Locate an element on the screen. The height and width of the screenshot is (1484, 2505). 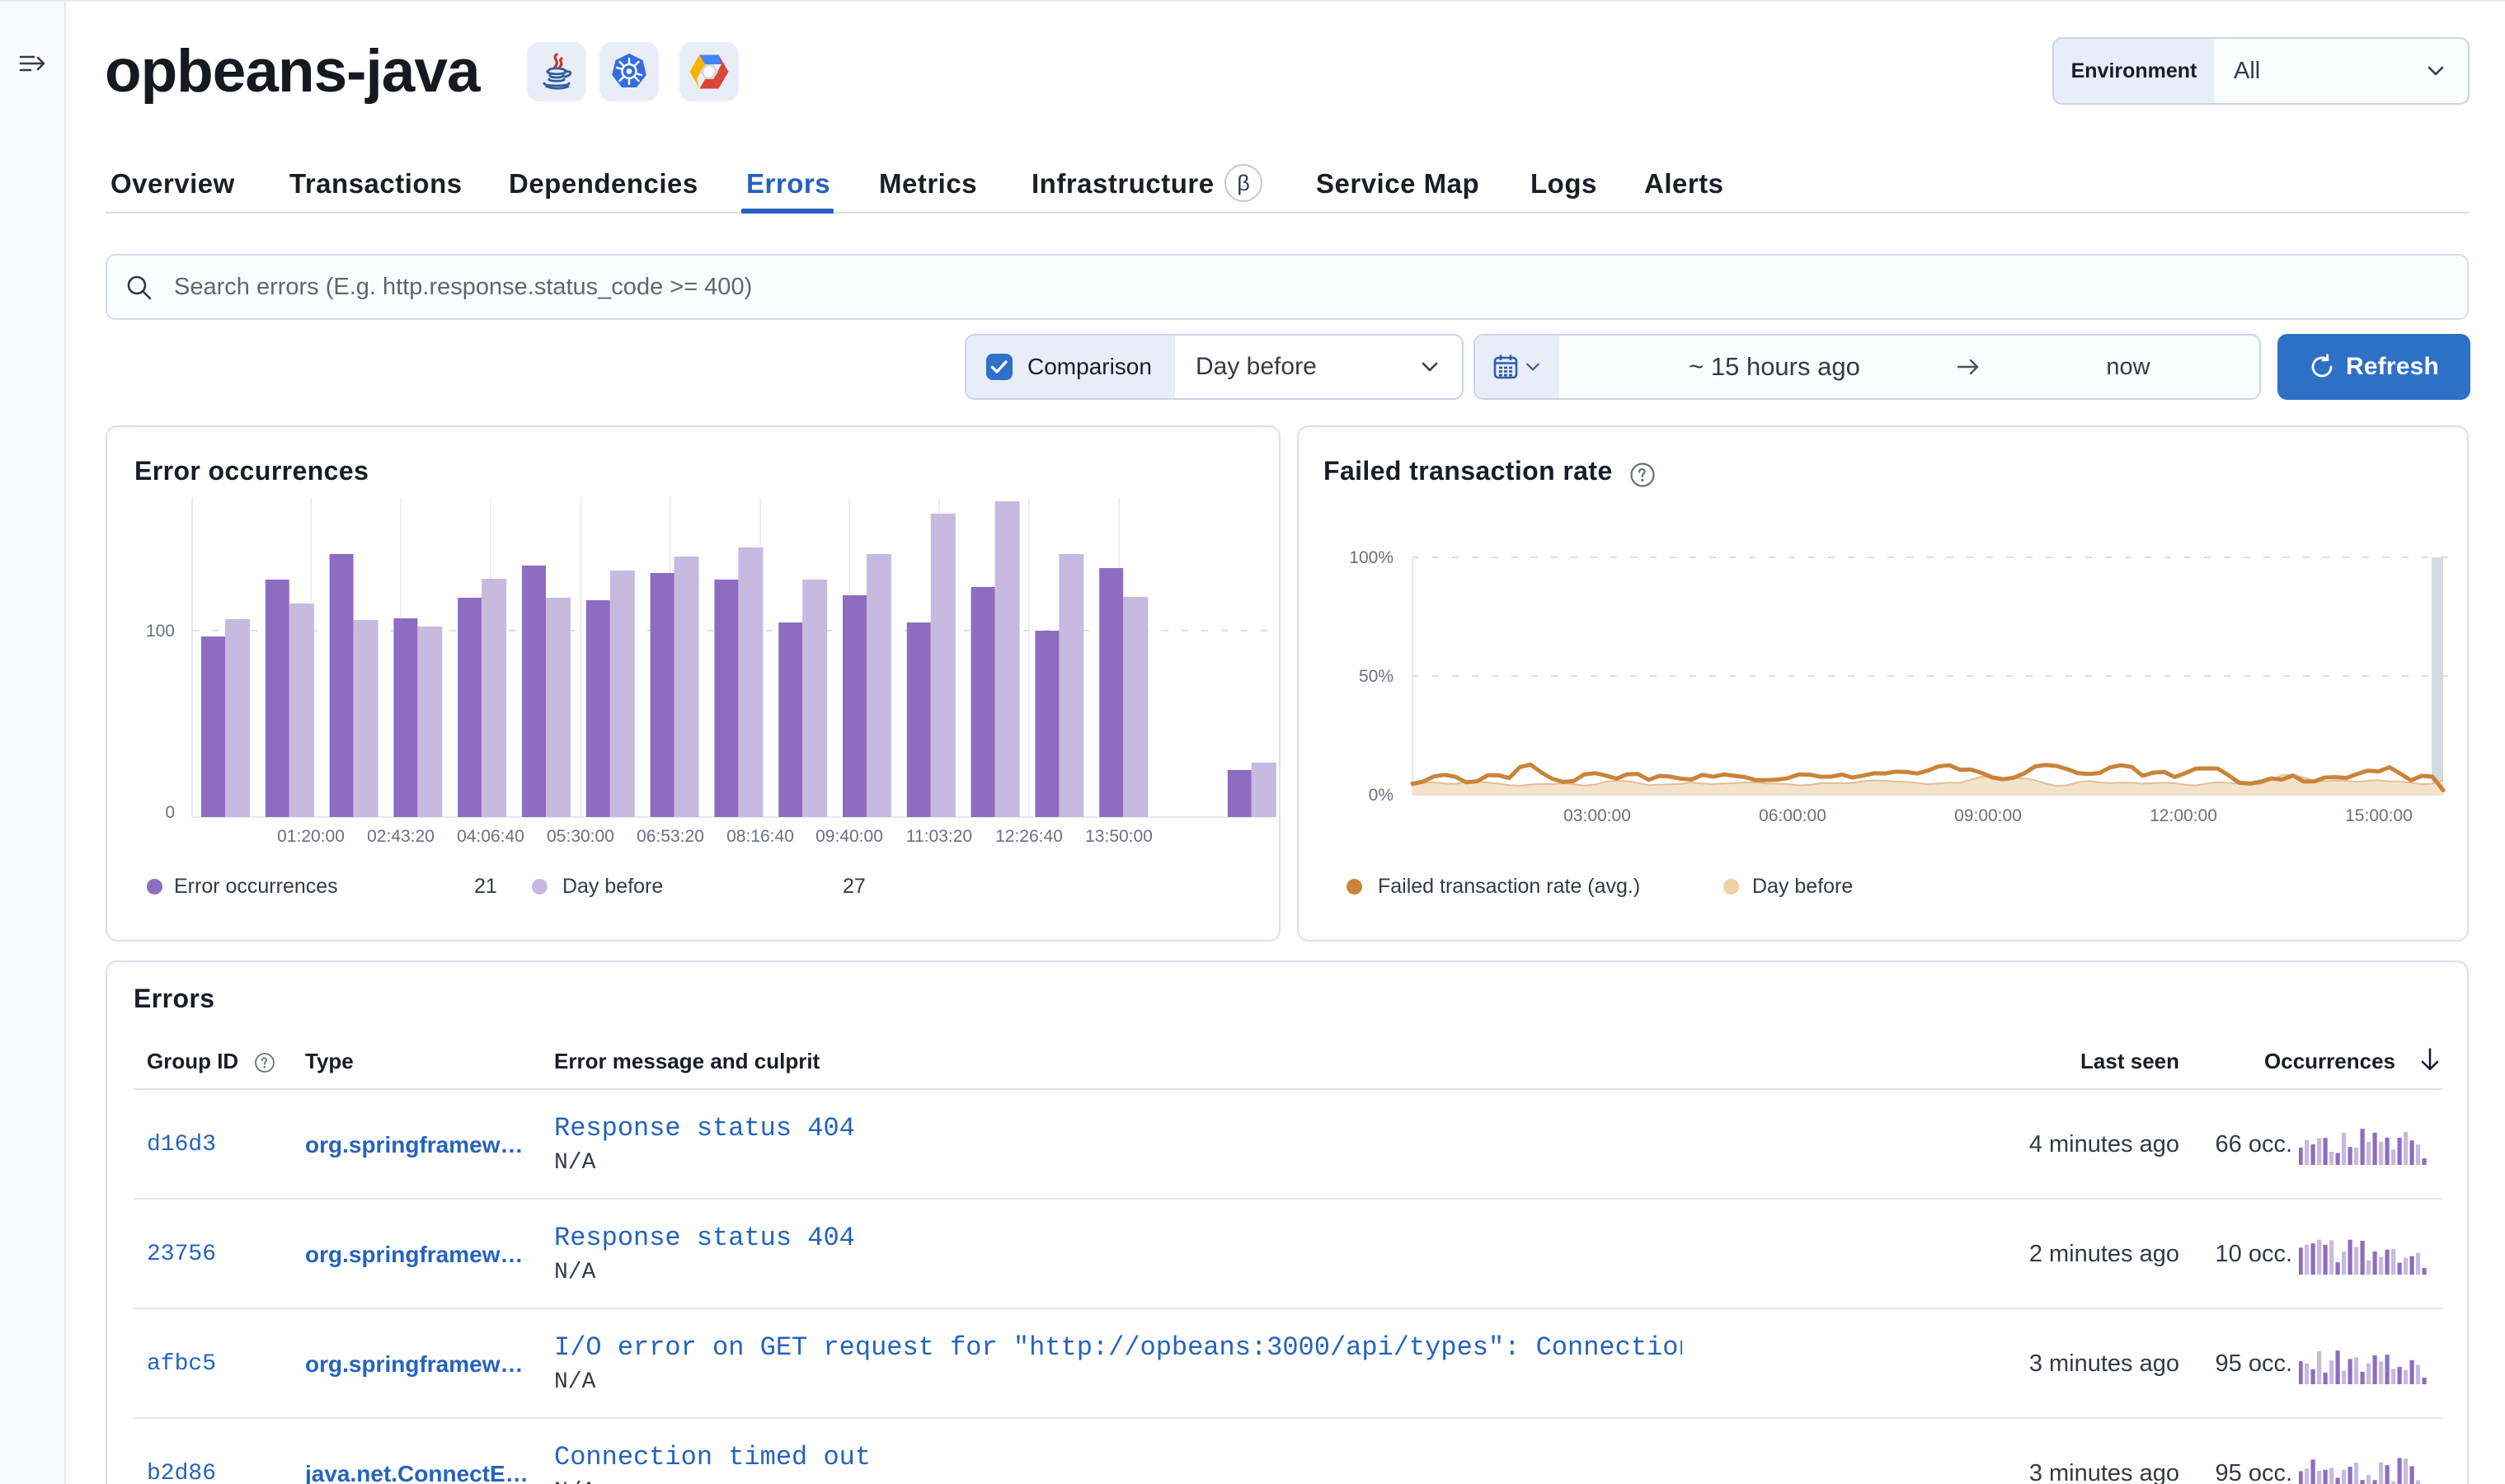
svg-text: 100 is located at coordinates (161, 631).